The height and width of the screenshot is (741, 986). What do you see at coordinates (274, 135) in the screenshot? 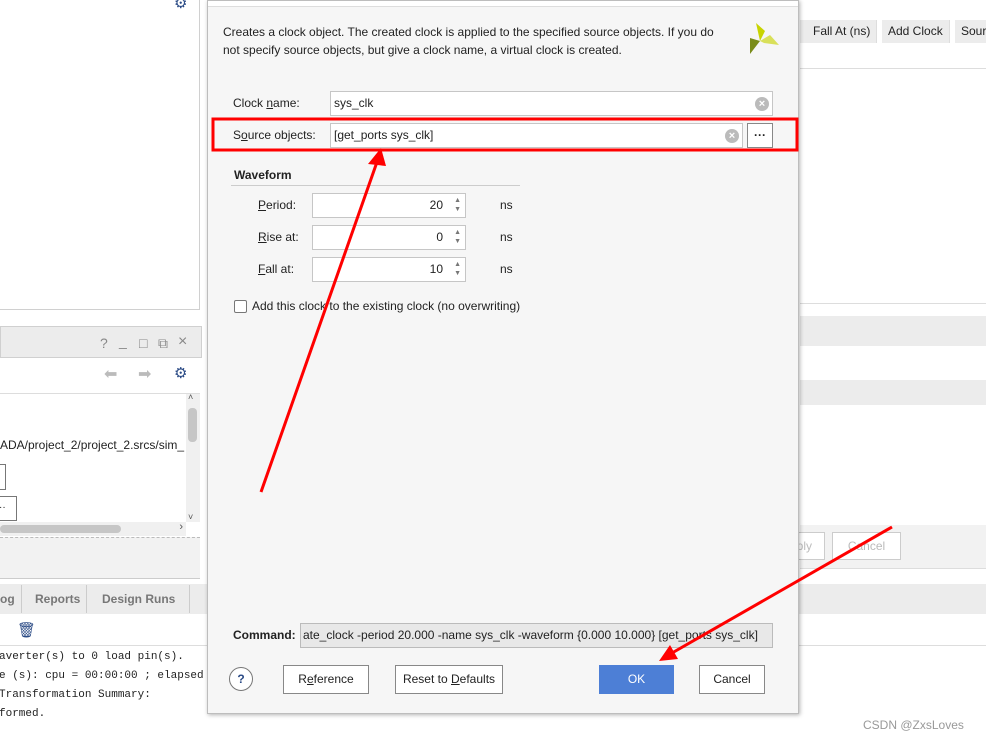
I see `source-objects-label: Source objects:` at bounding box center [274, 135].